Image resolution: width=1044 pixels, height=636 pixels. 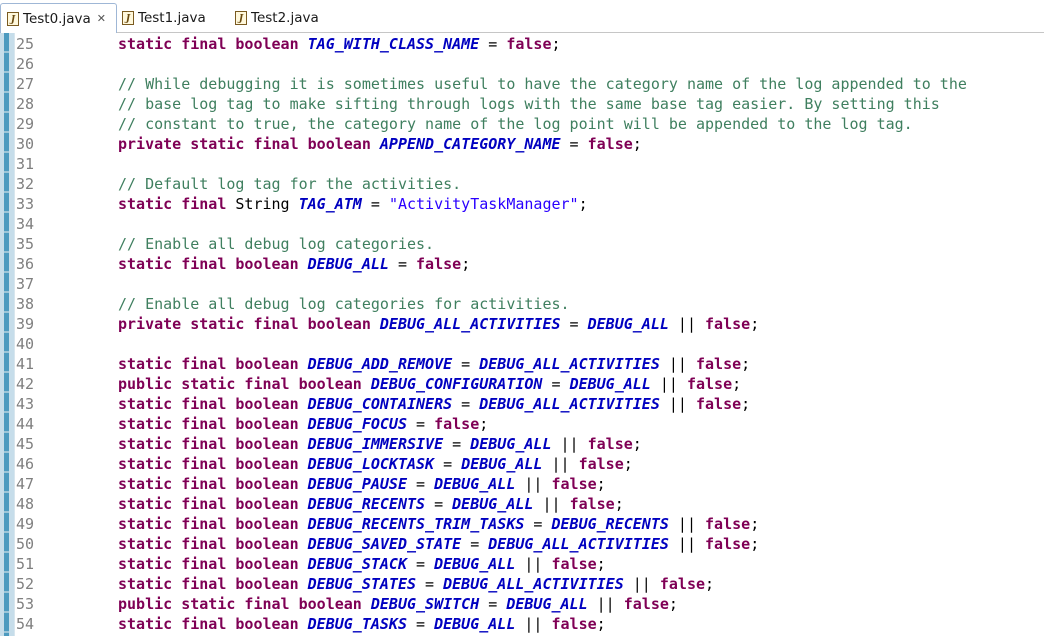 I want to click on line-number: 35, so click(x=25, y=244).